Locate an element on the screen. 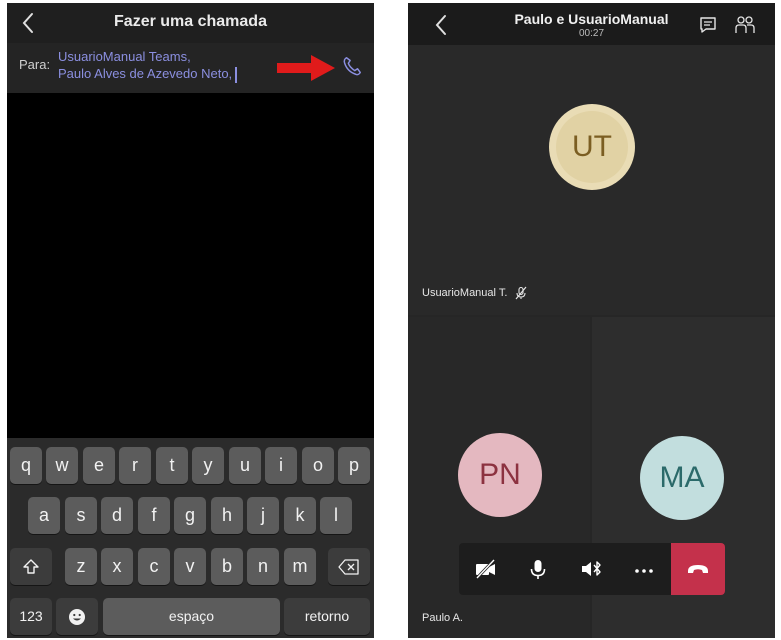  call-controls-bar is located at coordinates (592, 569).